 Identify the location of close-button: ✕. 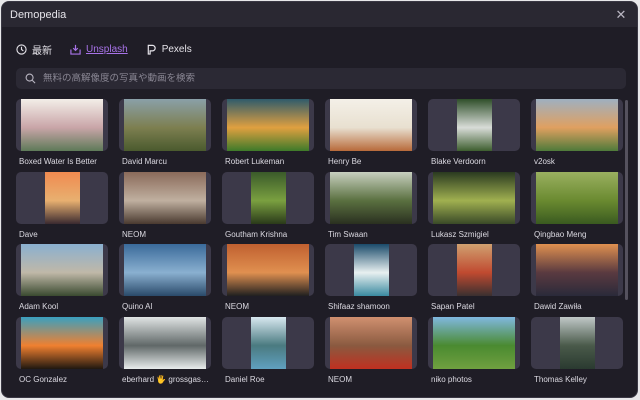
(621, 15).